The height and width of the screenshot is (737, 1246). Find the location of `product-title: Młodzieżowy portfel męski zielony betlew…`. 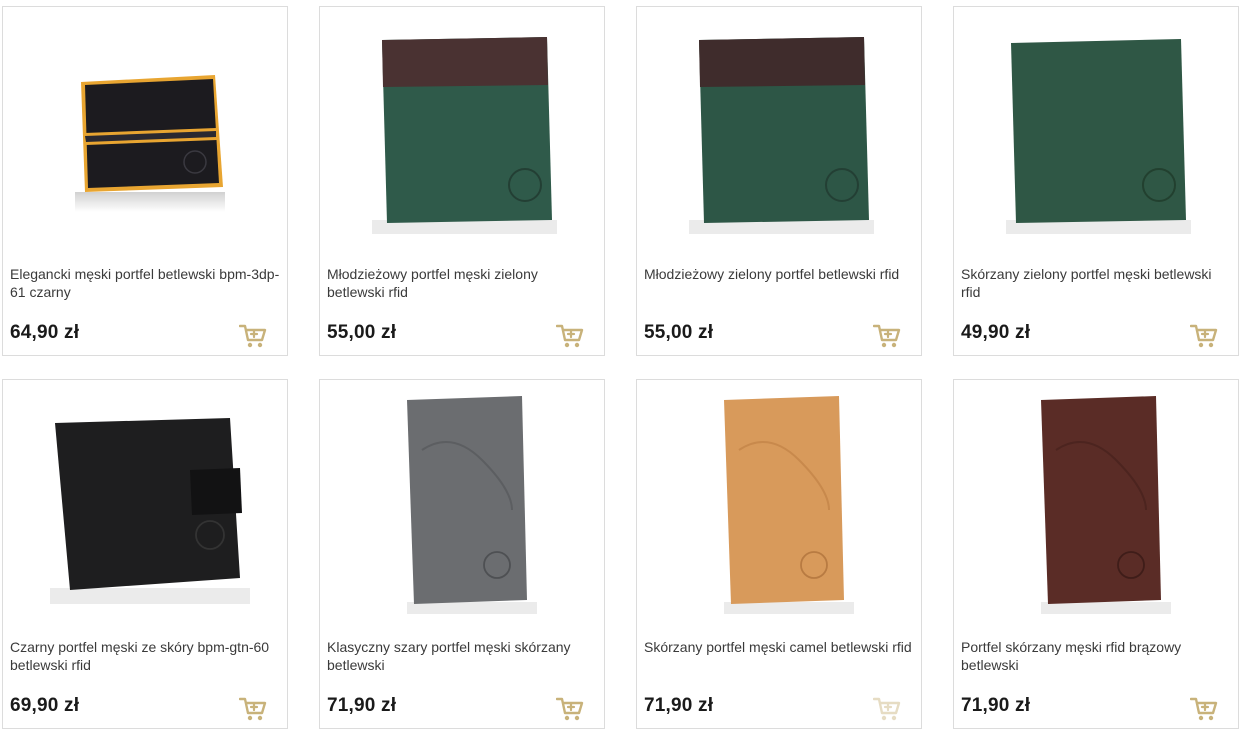

product-title: Młodzieżowy portfel męski zielony betlew… is located at coordinates (462, 283).